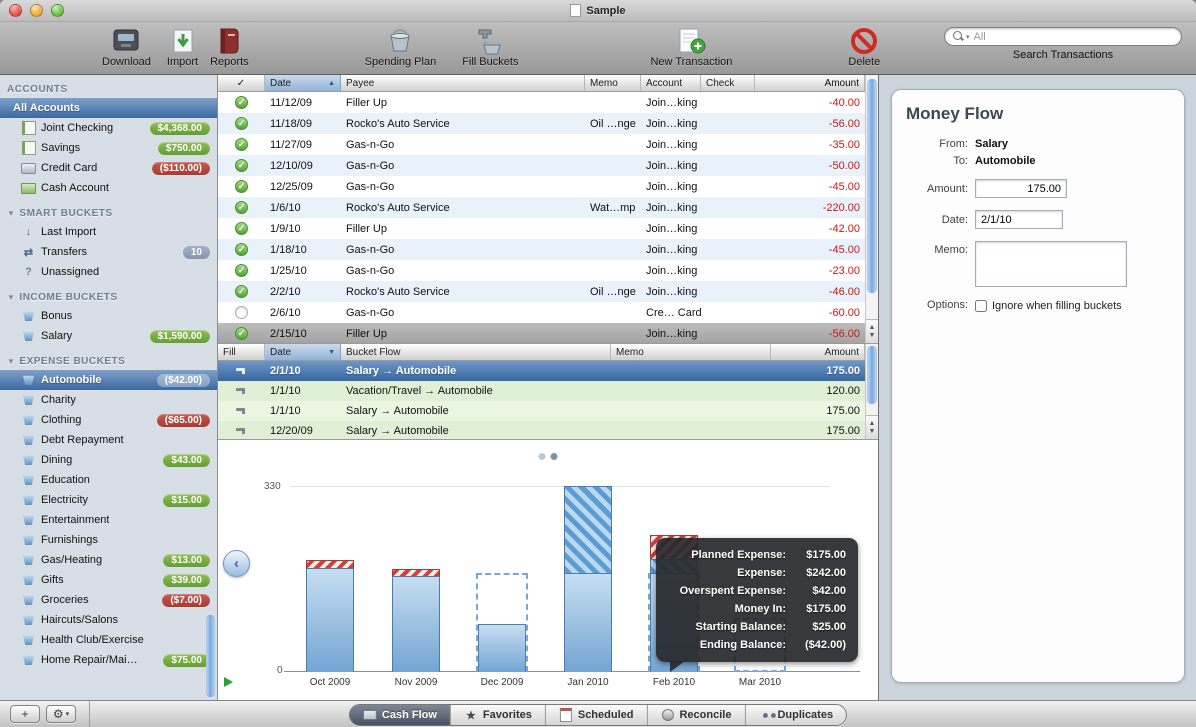 The height and width of the screenshot is (727, 1196). I want to click on toolbar-button-spending-plan: Spending Plan, so click(400, 45).